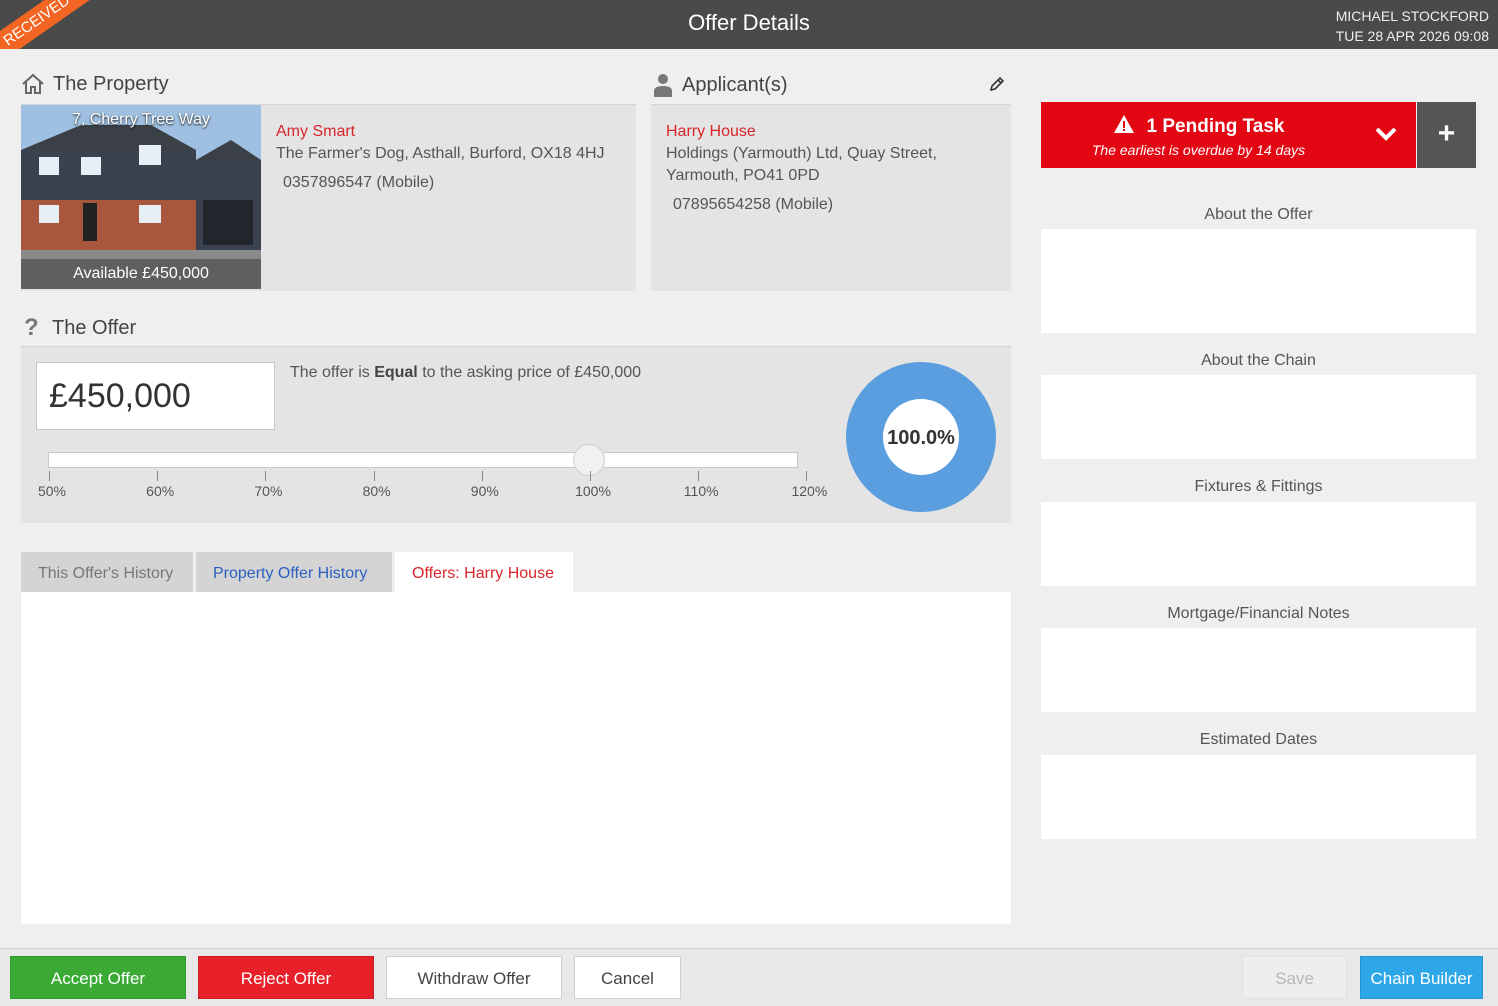 Image resolution: width=1498 pixels, height=1006 pixels. What do you see at coordinates (701, 491) in the screenshot?
I see `slider-tick-label: 110%` at bounding box center [701, 491].